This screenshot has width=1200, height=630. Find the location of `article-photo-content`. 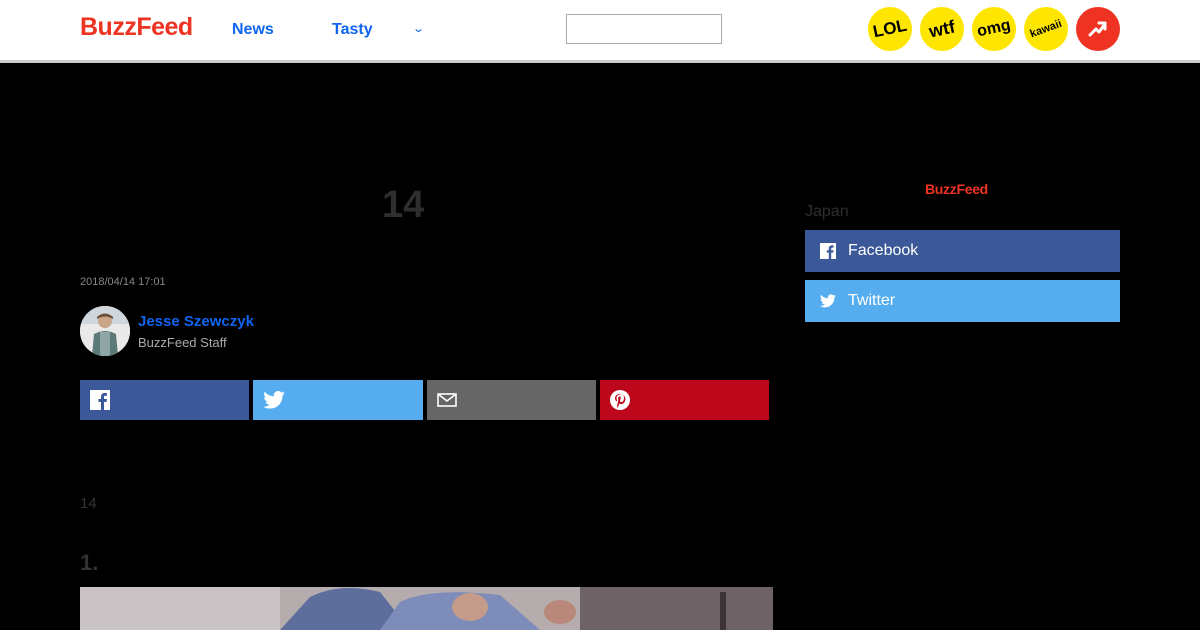

article-photo-content is located at coordinates (426, 608).